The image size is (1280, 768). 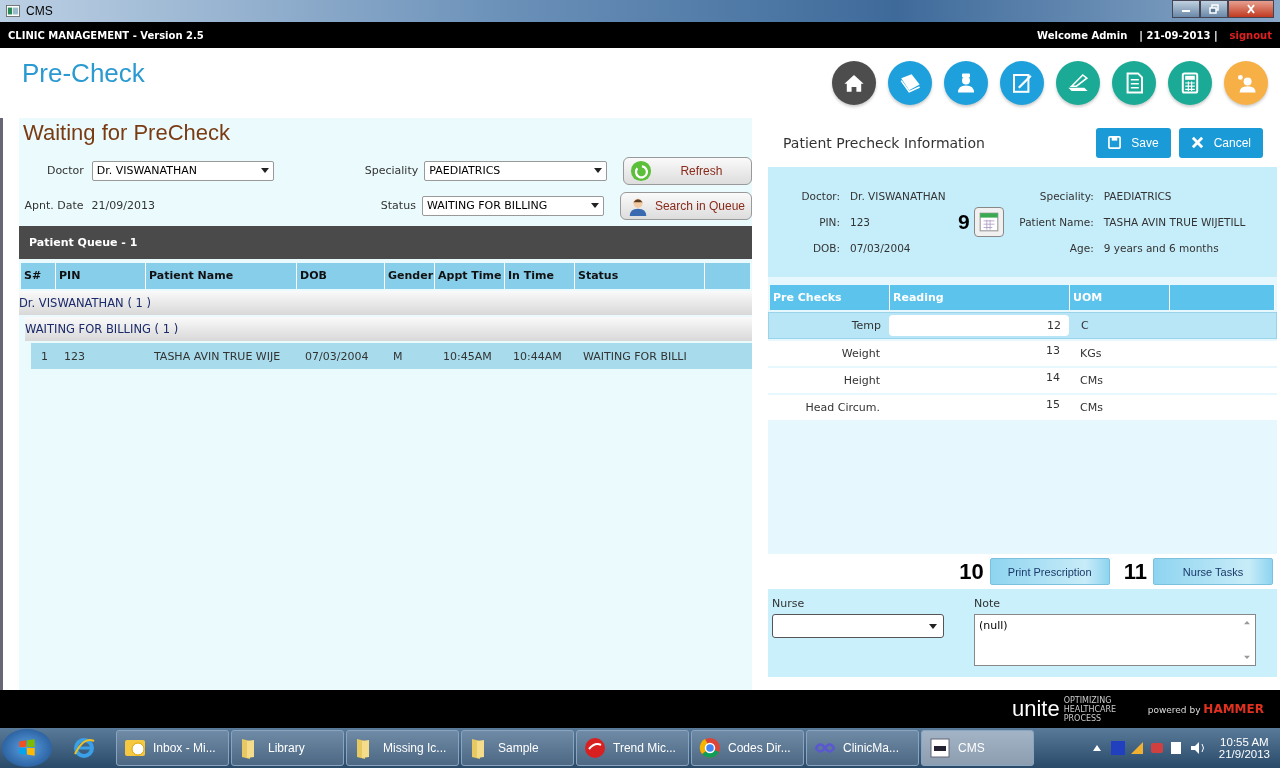 What do you see at coordinates (1213, 571) in the screenshot?
I see `action-button: Nurse Tasks` at bounding box center [1213, 571].